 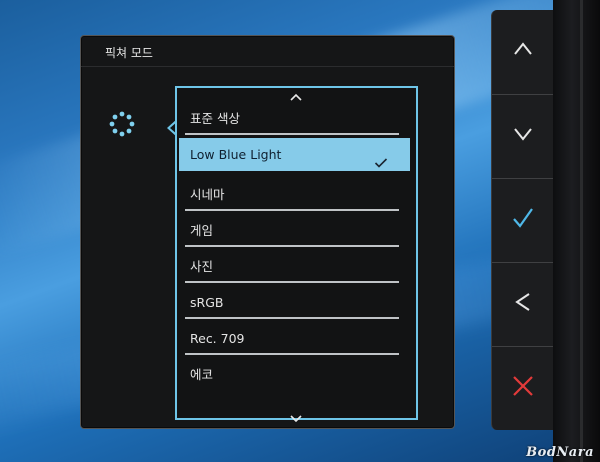 What do you see at coordinates (576, 231) in the screenshot?
I see `monitor-bezel` at bounding box center [576, 231].